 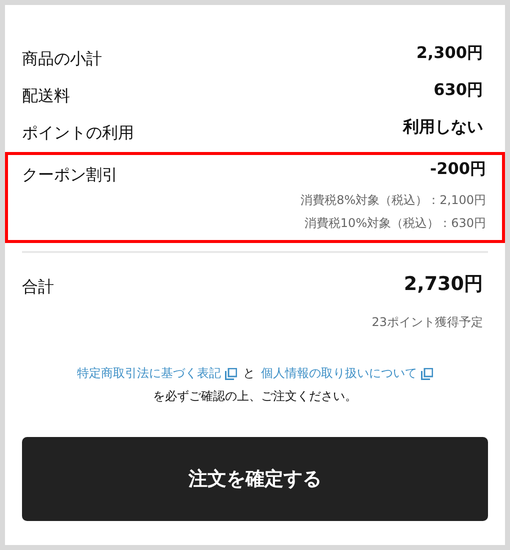 What do you see at coordinates (70, 175) in the screenshot?
I see `row-label: クーポン割引` at bounding box center [70, 175].